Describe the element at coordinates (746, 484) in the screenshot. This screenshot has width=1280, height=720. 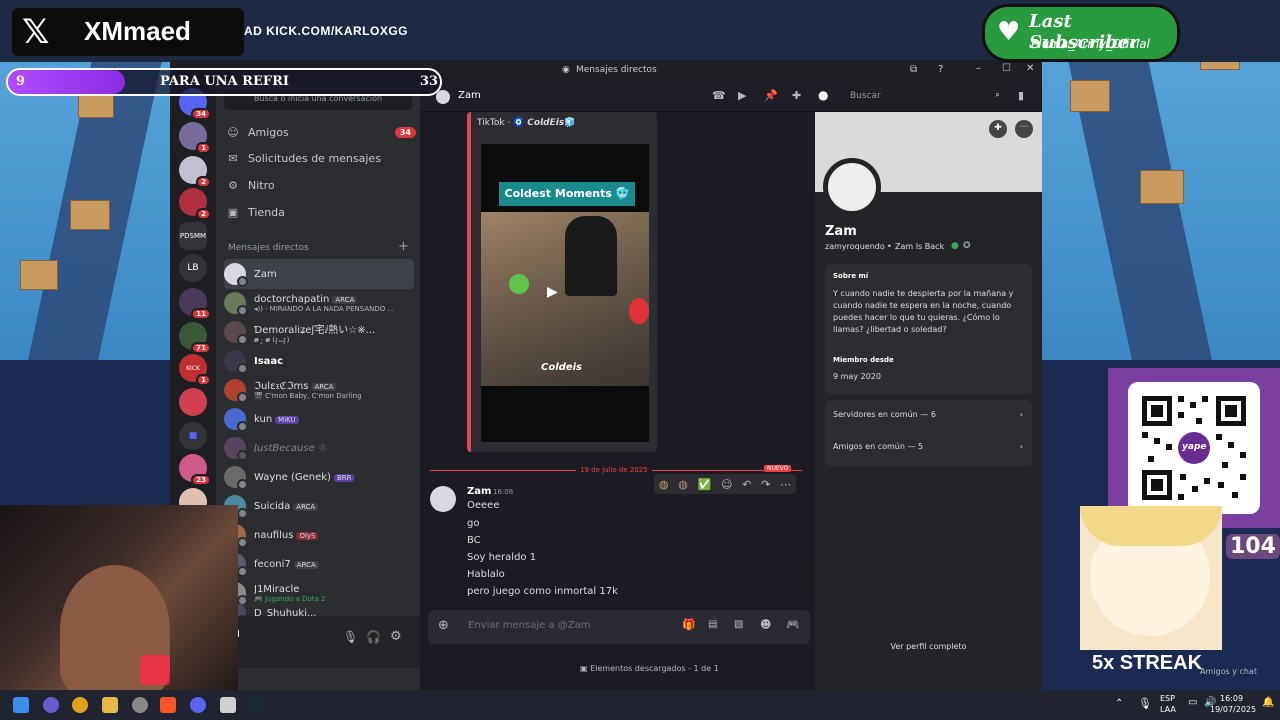
I see `reply-icon: ↶` at that location.